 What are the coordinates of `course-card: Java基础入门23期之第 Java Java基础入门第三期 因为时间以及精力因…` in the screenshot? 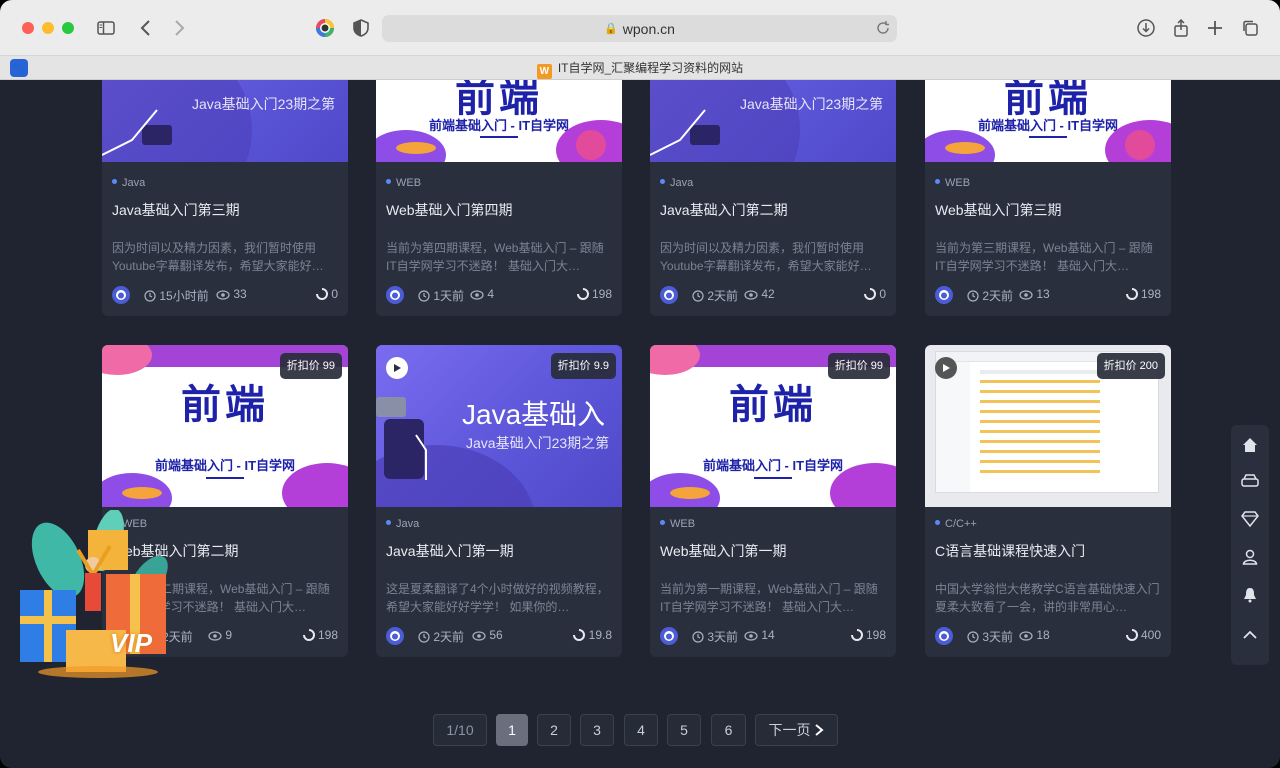 It's located at (225, 198).